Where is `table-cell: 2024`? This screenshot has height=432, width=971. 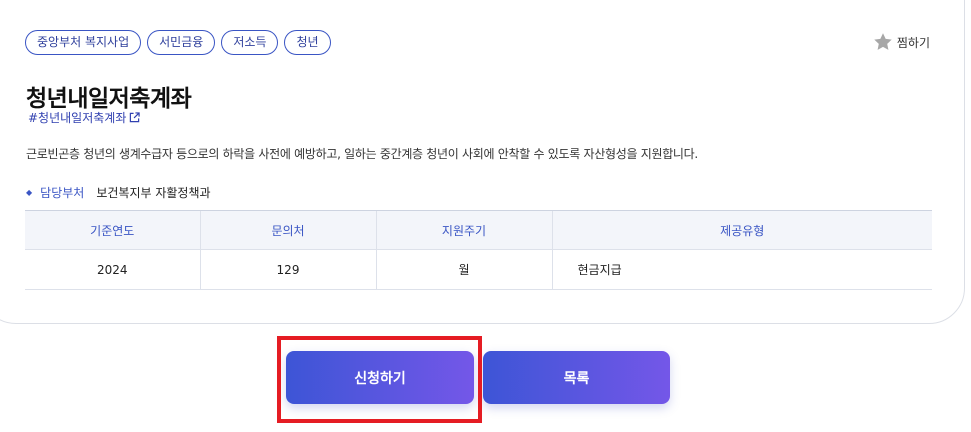
table-cell: 2024 is located at coordinates (112, 269).